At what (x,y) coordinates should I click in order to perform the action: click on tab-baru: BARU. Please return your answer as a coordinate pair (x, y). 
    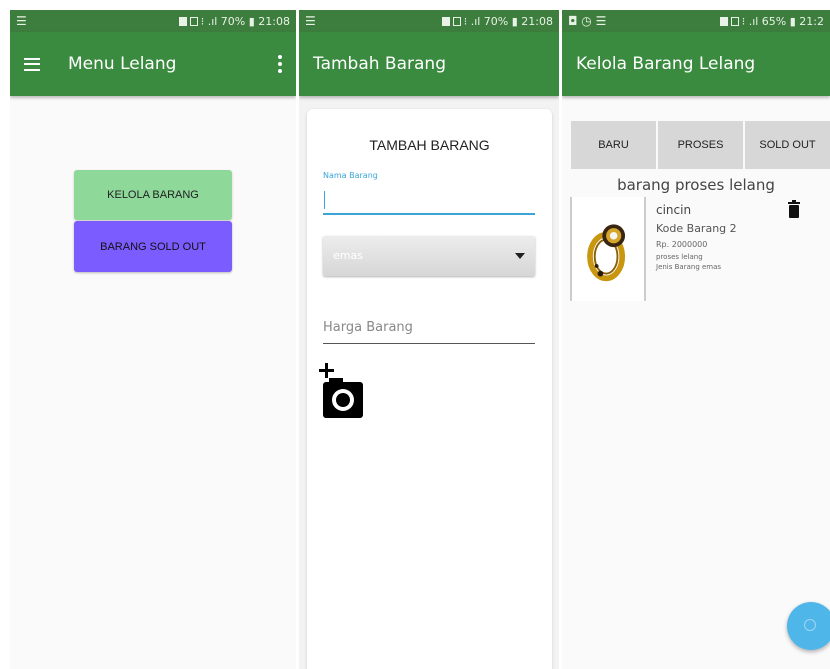
    Looking at the image, I should click on (613, 145).